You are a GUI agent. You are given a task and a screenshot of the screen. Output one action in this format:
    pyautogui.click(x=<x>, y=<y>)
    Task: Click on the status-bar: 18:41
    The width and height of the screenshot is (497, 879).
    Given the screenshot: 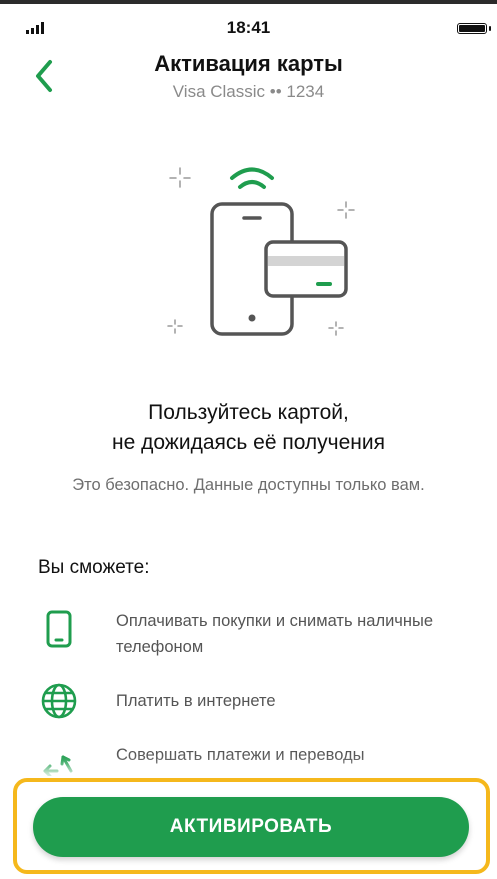 What is the action you would take?
    pyautogui.click(x=248, y=21)
    